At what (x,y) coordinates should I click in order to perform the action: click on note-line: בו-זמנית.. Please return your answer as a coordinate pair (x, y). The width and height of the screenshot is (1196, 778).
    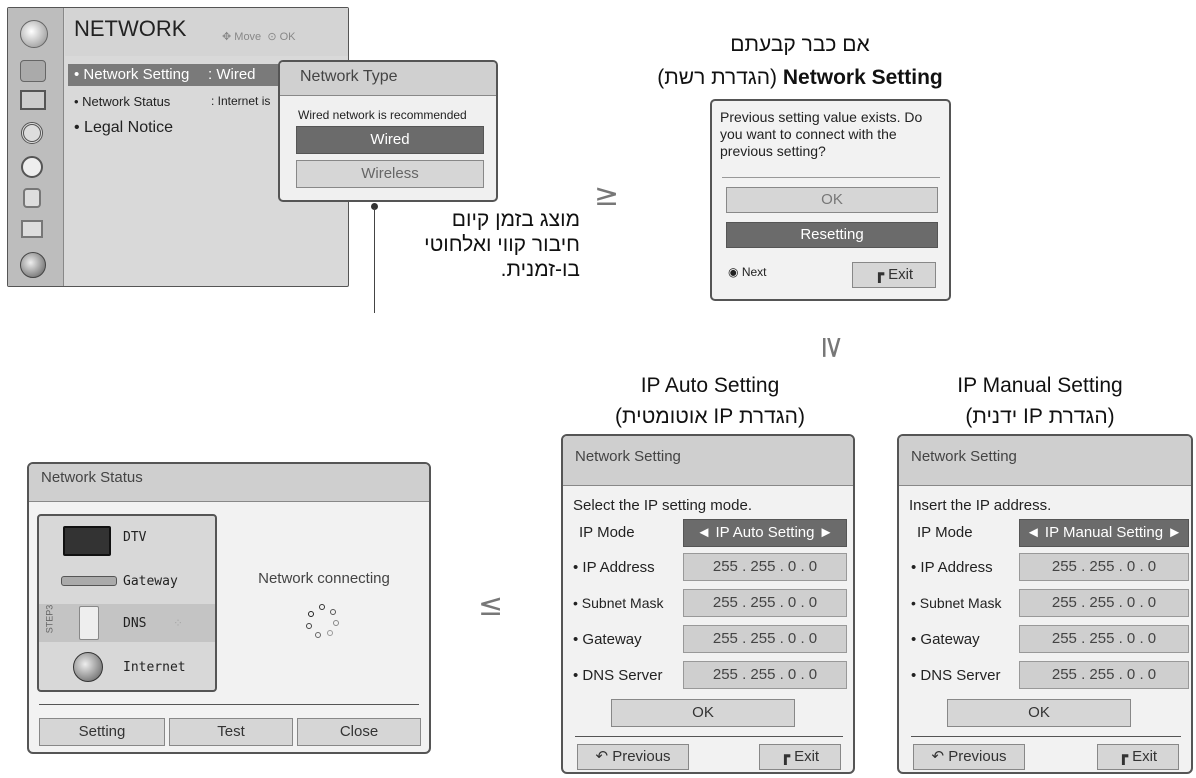
    Looking at the image, I should click on (540, 269).